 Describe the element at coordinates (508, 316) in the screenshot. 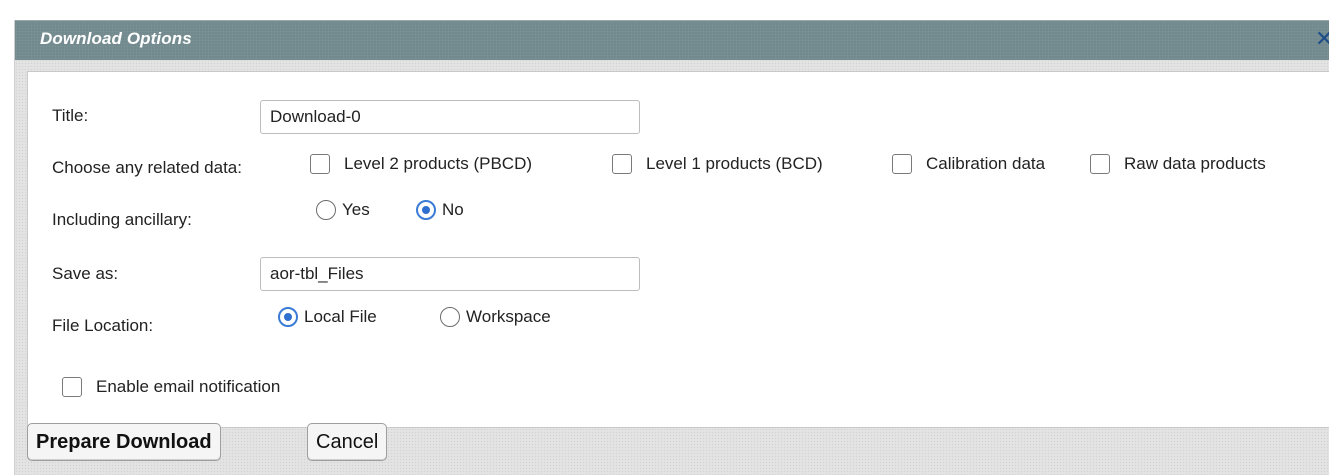

I see `radio-label: Workspace` at that location.